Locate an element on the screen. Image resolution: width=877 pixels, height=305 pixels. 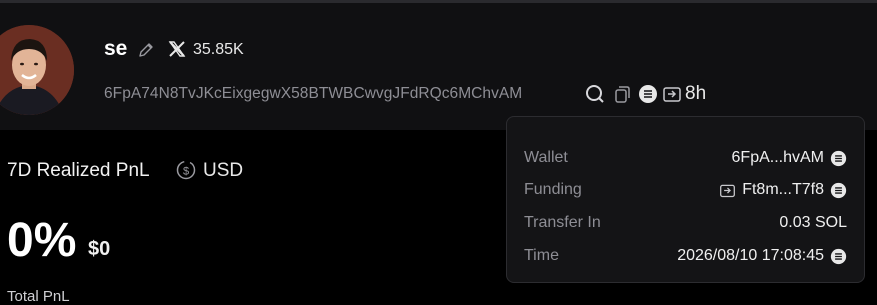
currency-toggle-icon: $ is located at coordinates (186, 170).